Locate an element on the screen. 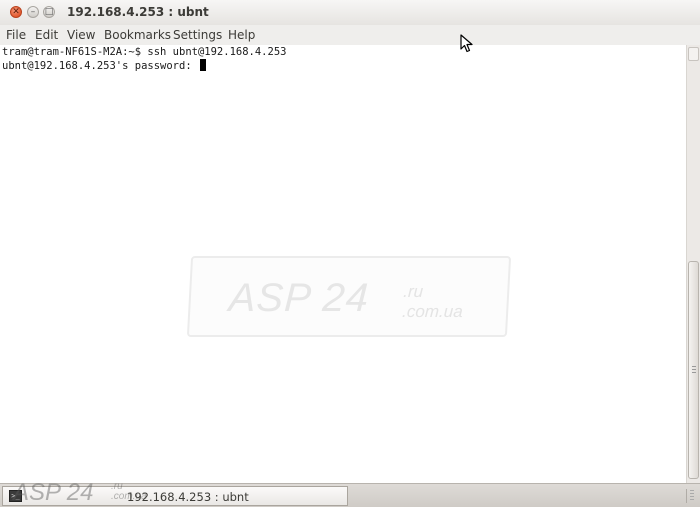 Image resolution: width=700 pixels, height=507 pixels. minimize-window-button: – is located at coordinates (33, 12).